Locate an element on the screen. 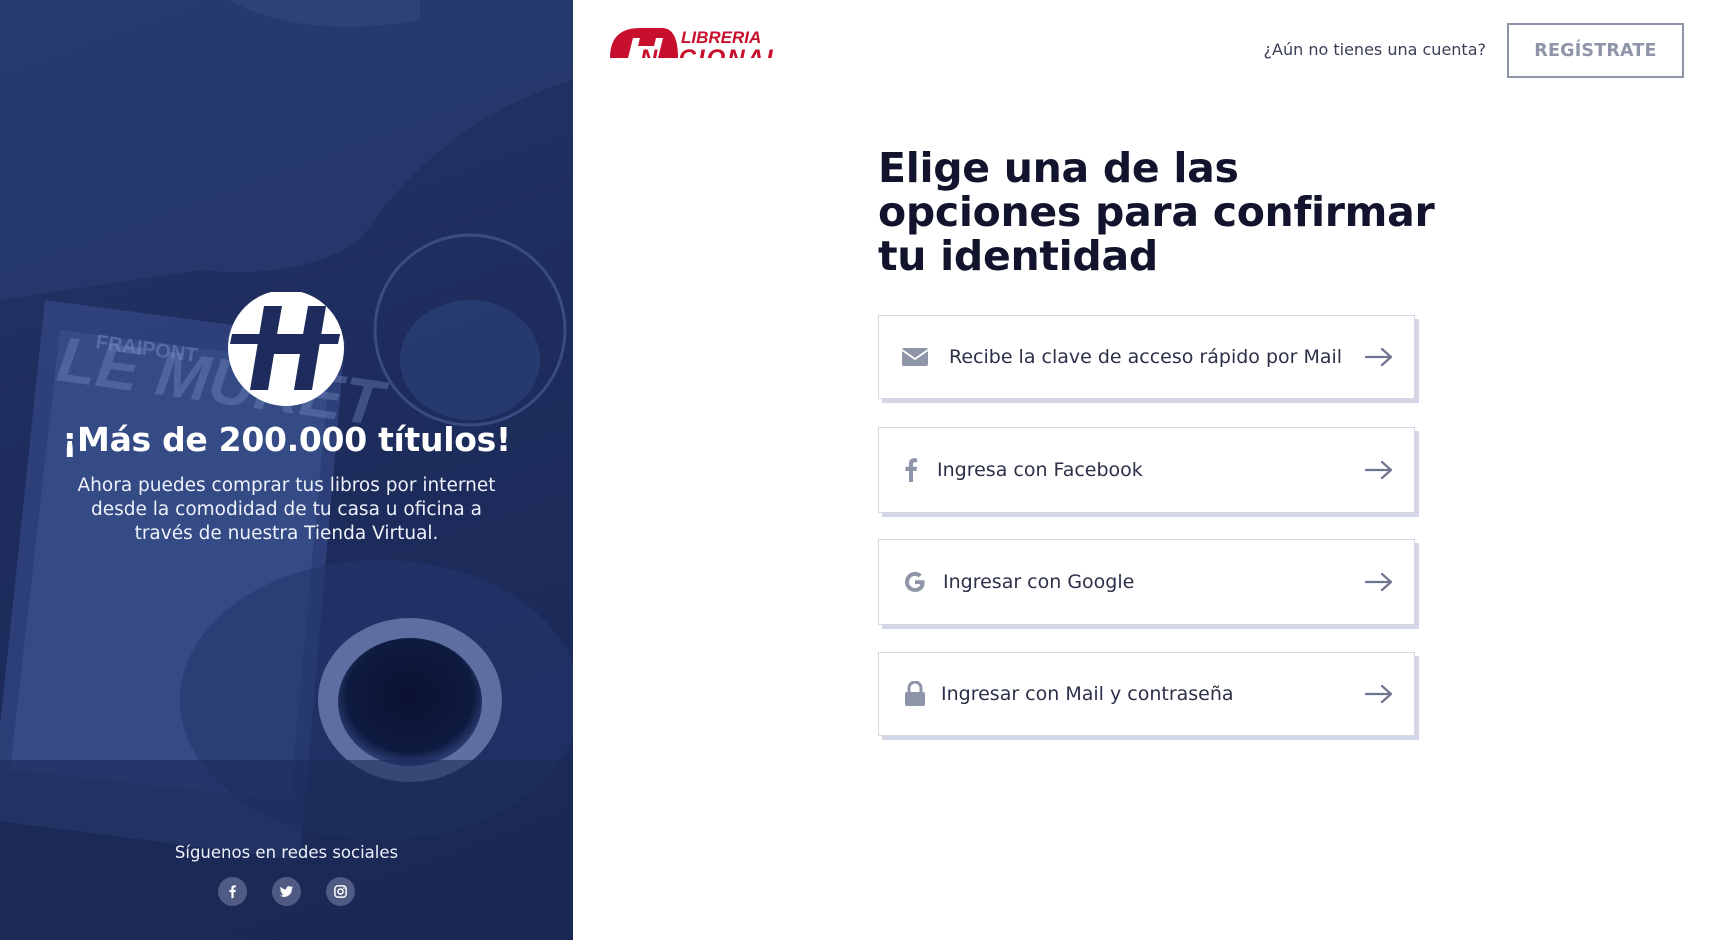 The height and width of the screenshot is (940, 1712). option-google-login: Ingresar con Google is located at coordinates (1146, 582).